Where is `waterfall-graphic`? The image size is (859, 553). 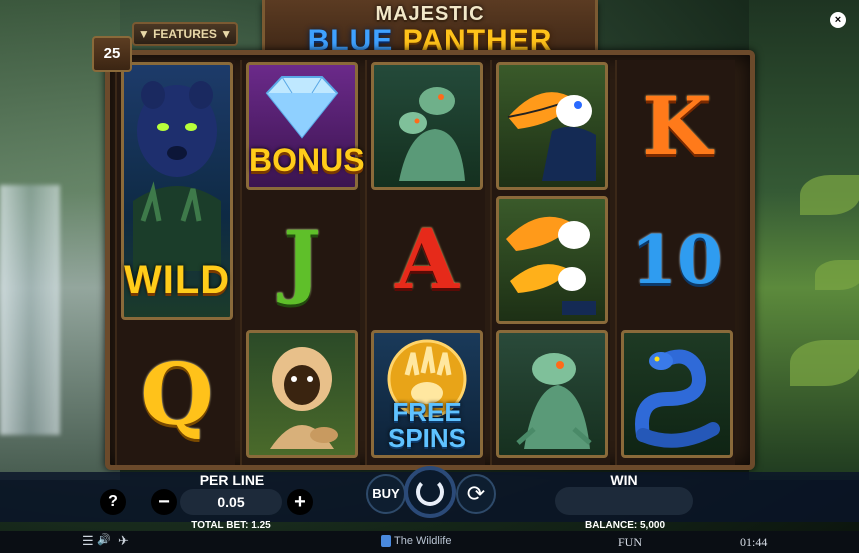
waterfall-graphic is located at coordinates (30, 310).